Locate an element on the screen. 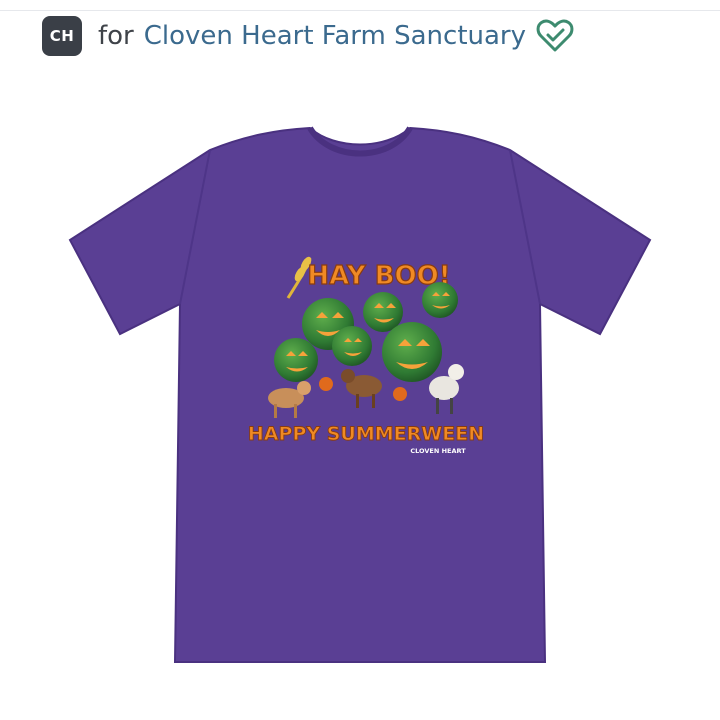 The width and height of the screenshot is (720, 720). organization-avatar: CH is located at coordinates (62, 36).